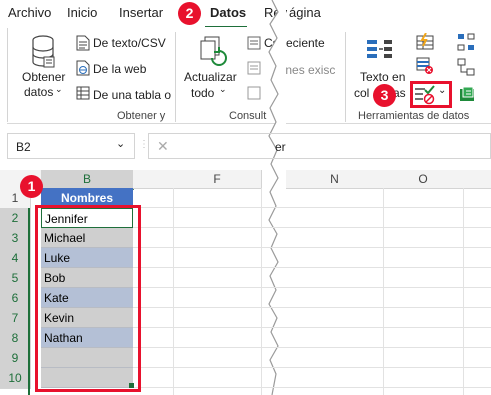  What do you see at coordinates (132, 95) in the screenshot?
I see `from-table-button: De una tabla o` at bounding box center [132, 95].